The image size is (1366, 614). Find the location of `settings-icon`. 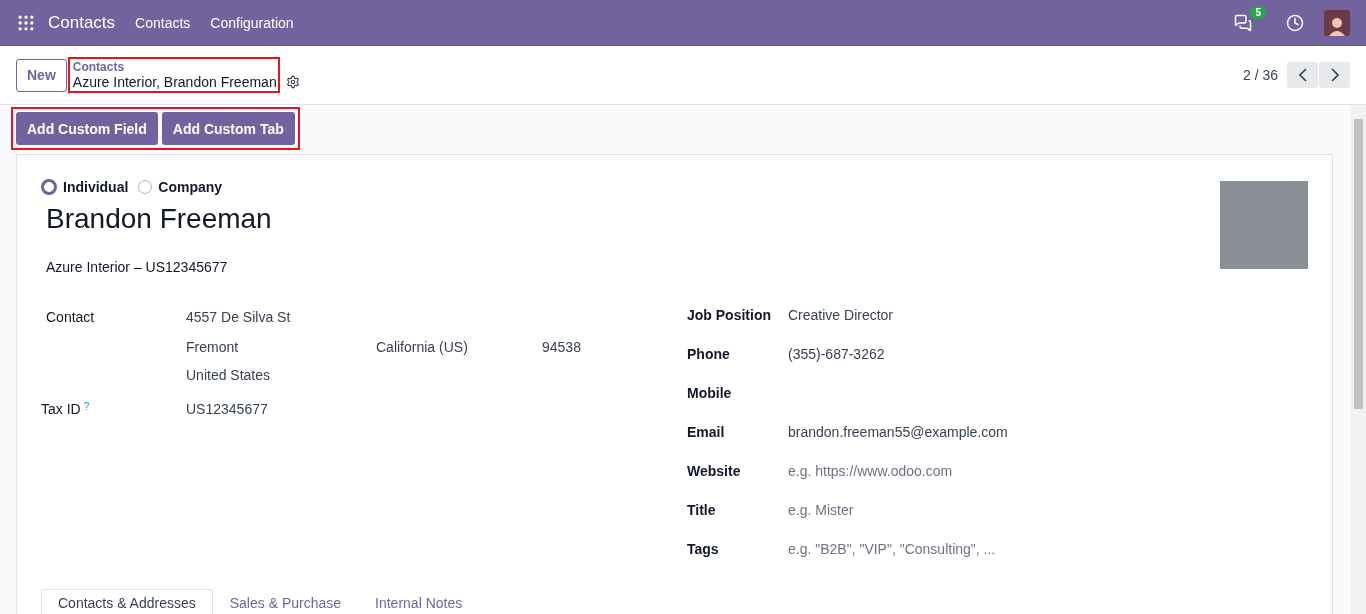

settings-icon is located at coordinates (292, 82).